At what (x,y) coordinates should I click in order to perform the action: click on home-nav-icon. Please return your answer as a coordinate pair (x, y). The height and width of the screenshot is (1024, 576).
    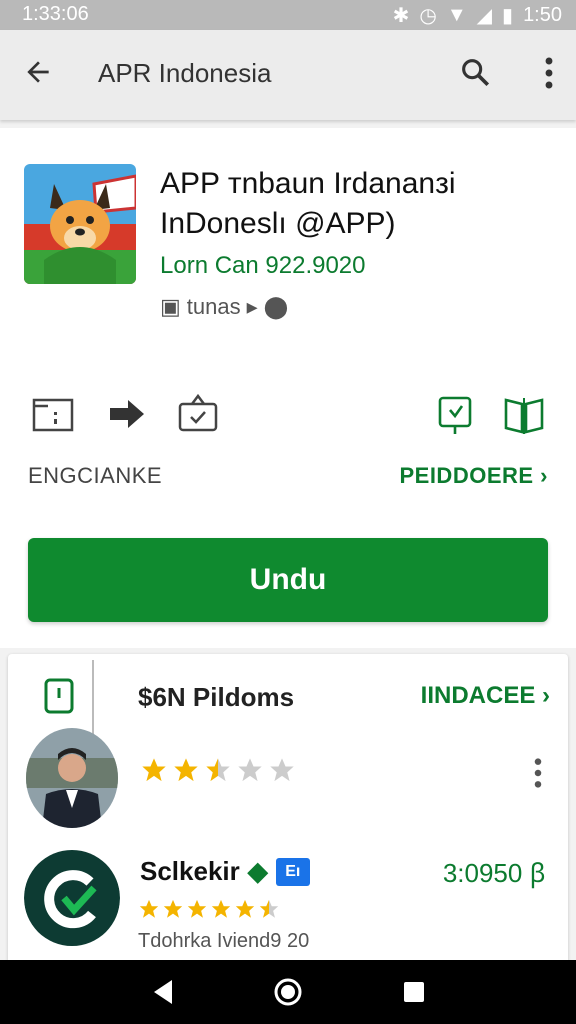
    Looking at the image, I should click on (288, 992).